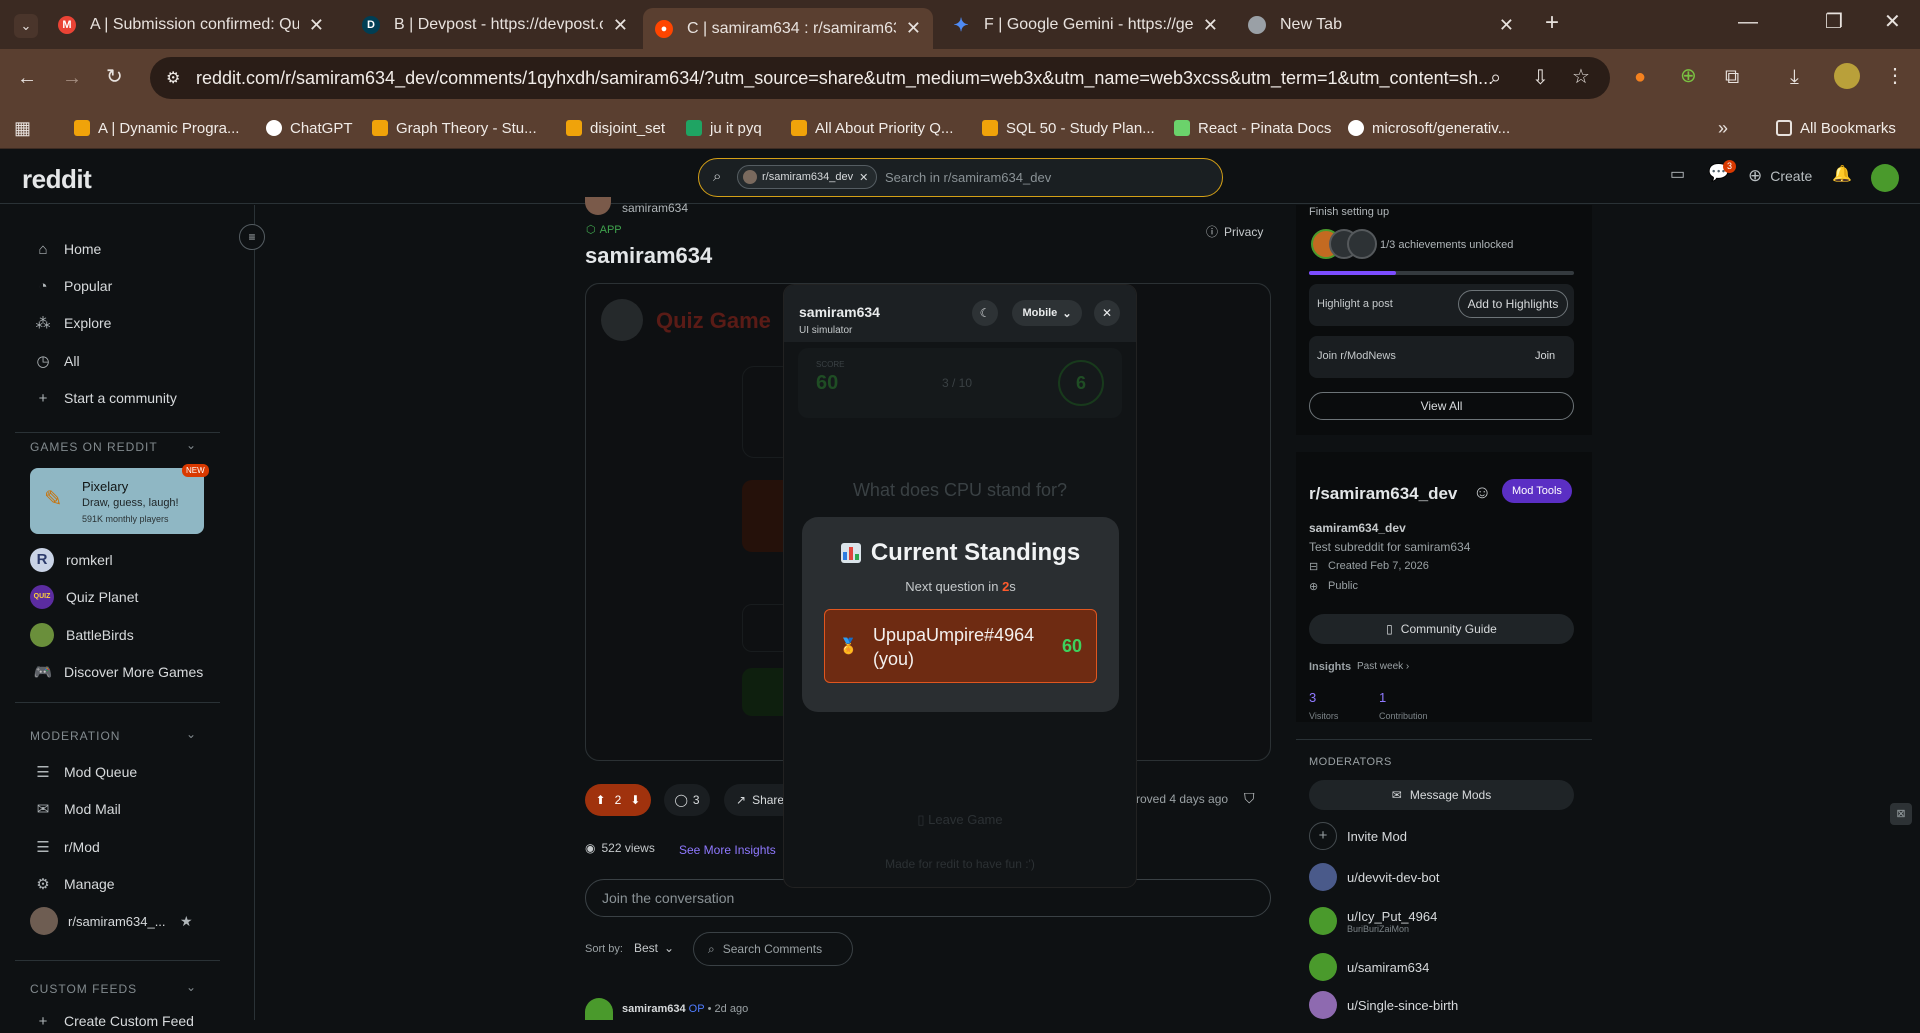 The height and width of the screenshot is (1033, 1920). What do you see at coordinates (615, 128) in the screenshot?
I see `bookmark-item: disjoint_set` at bounding box center [615, 128].